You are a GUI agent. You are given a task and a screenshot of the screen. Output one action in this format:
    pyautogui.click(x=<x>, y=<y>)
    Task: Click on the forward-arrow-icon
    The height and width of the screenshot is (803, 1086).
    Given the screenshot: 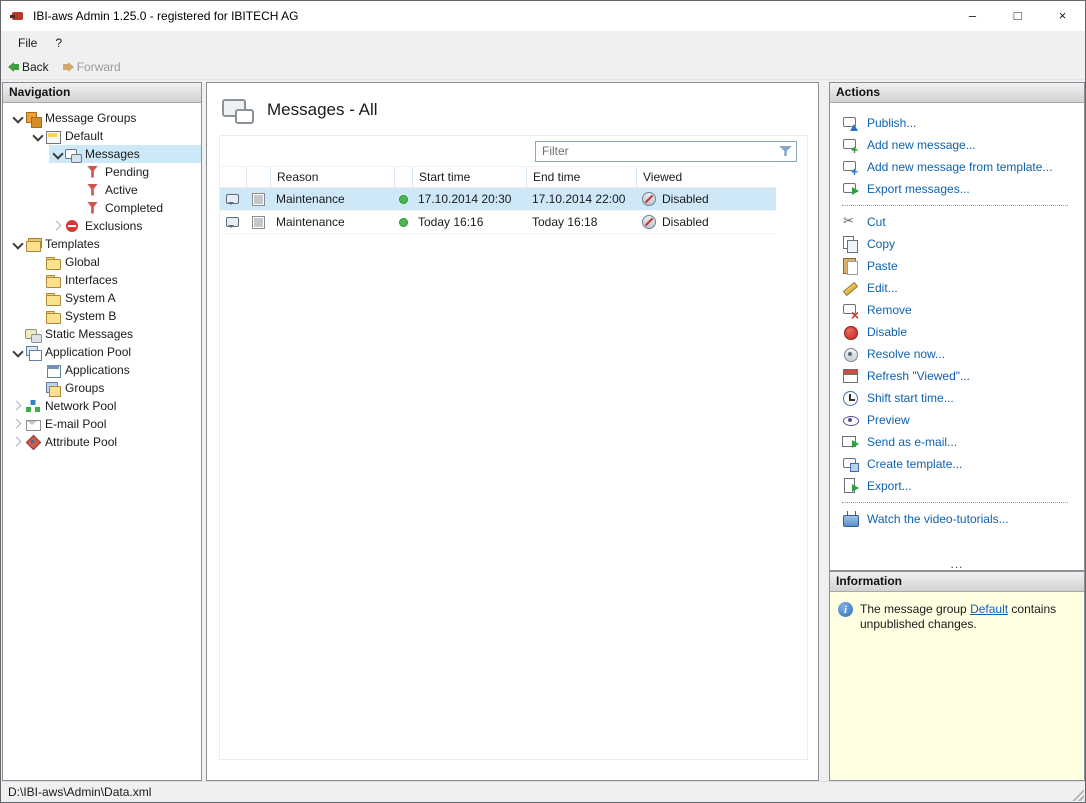 What is the action you would take?
    pyautogui.click(x=68, y=67)
    